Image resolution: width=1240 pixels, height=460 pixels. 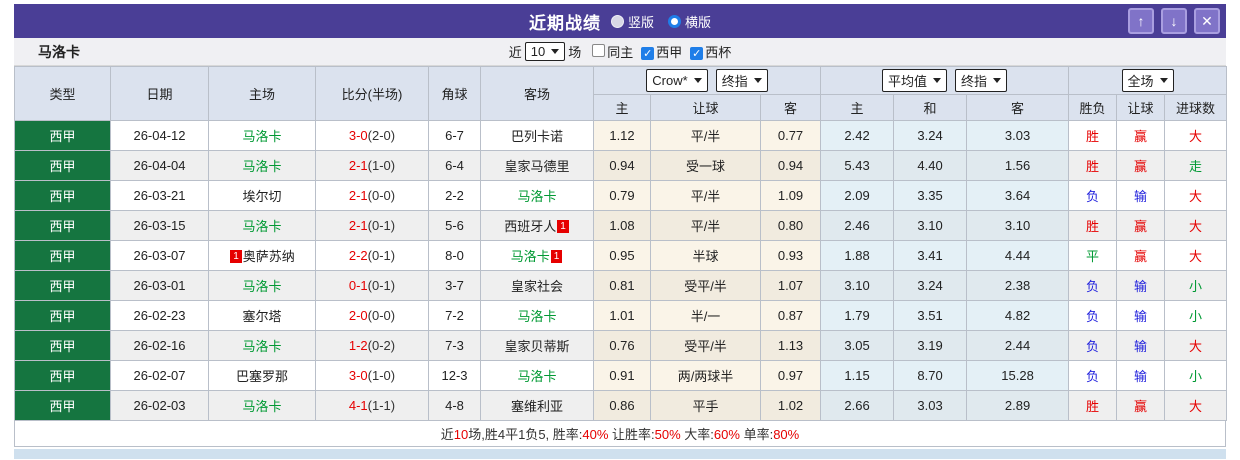 What do you see at coordinates (1141, 107) in the screenshot?
I see `header-handicap-result: 让球` at bounding box center [1141, 107].